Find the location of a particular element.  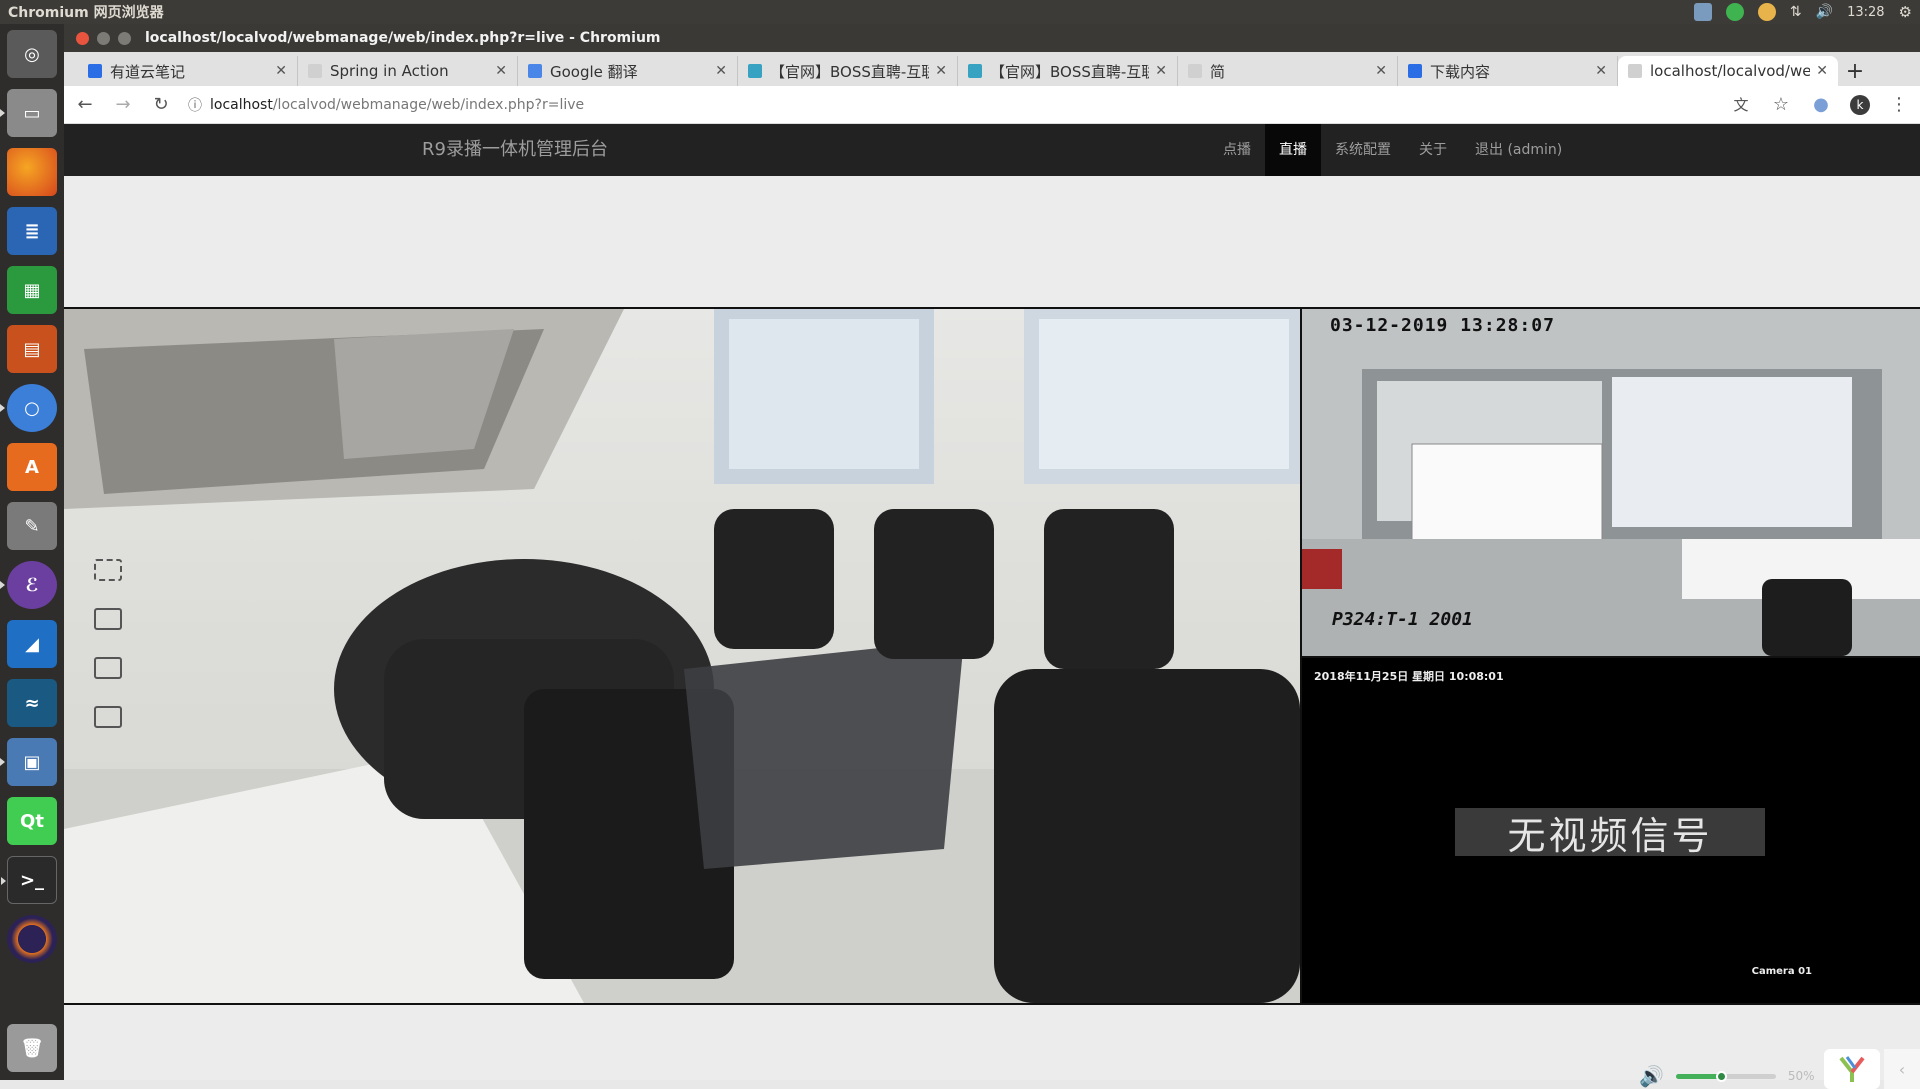

tab-google-translate: Google 翻译 ✕ is located at coordinates (628, 71).